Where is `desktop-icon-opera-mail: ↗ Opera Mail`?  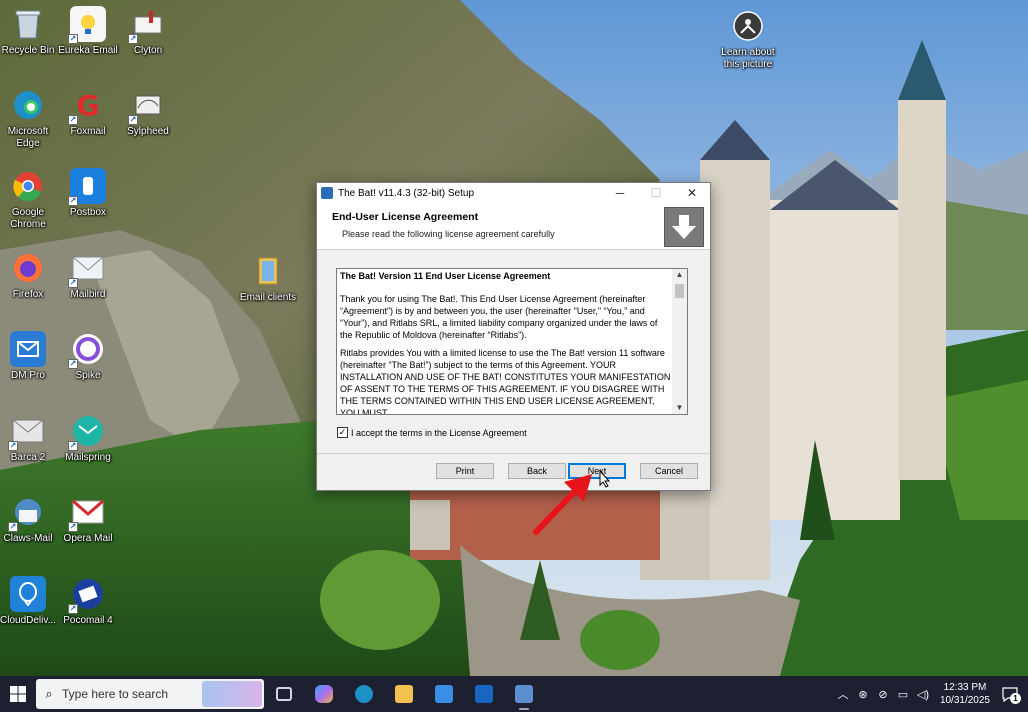 desktop-icon-opera-mail: ↗ Opera Mail is located at coordinates (88, 519).